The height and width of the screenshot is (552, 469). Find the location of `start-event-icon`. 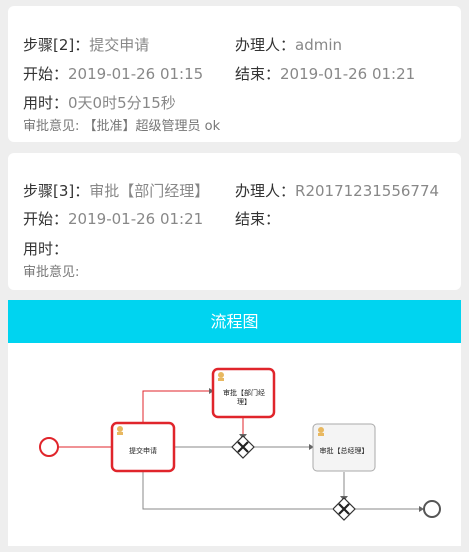

start-event-icon is located at coordinates (49, 447).